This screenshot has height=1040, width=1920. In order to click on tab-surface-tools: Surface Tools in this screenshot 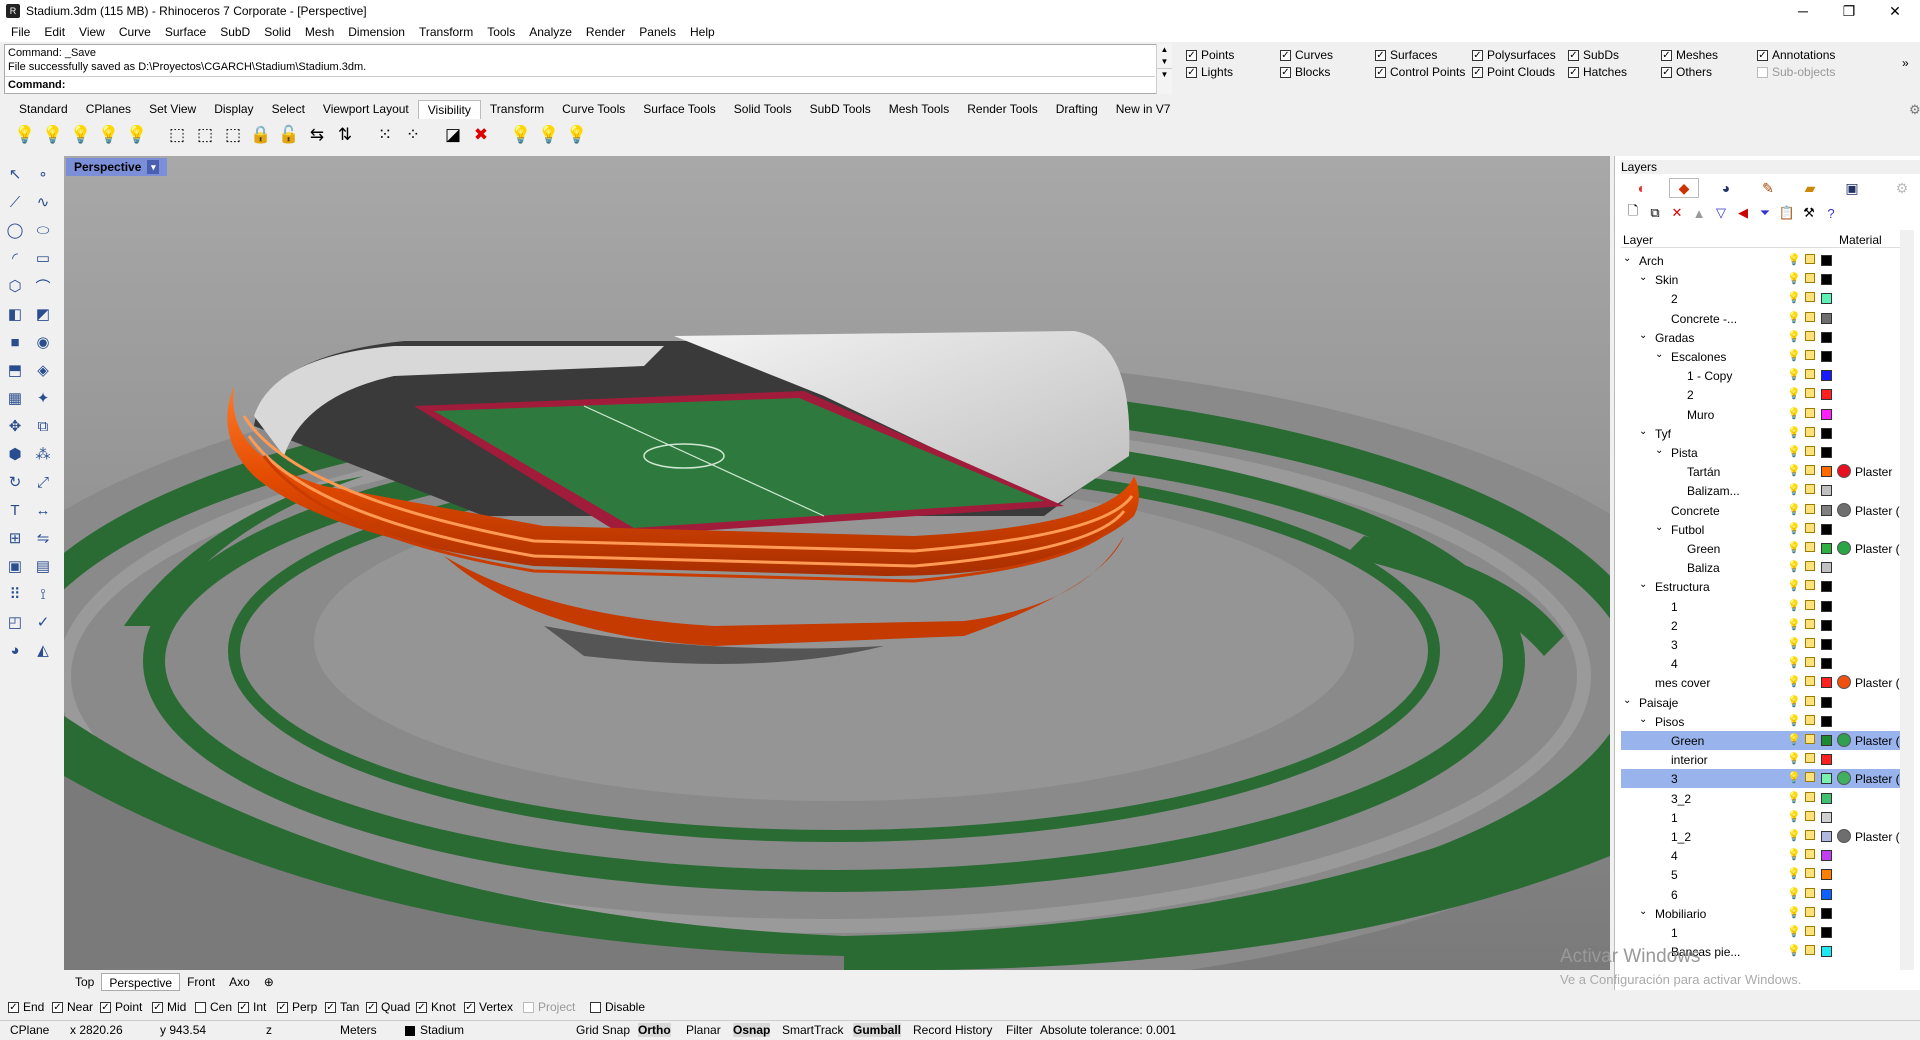, I will do `click(679, 109)`.